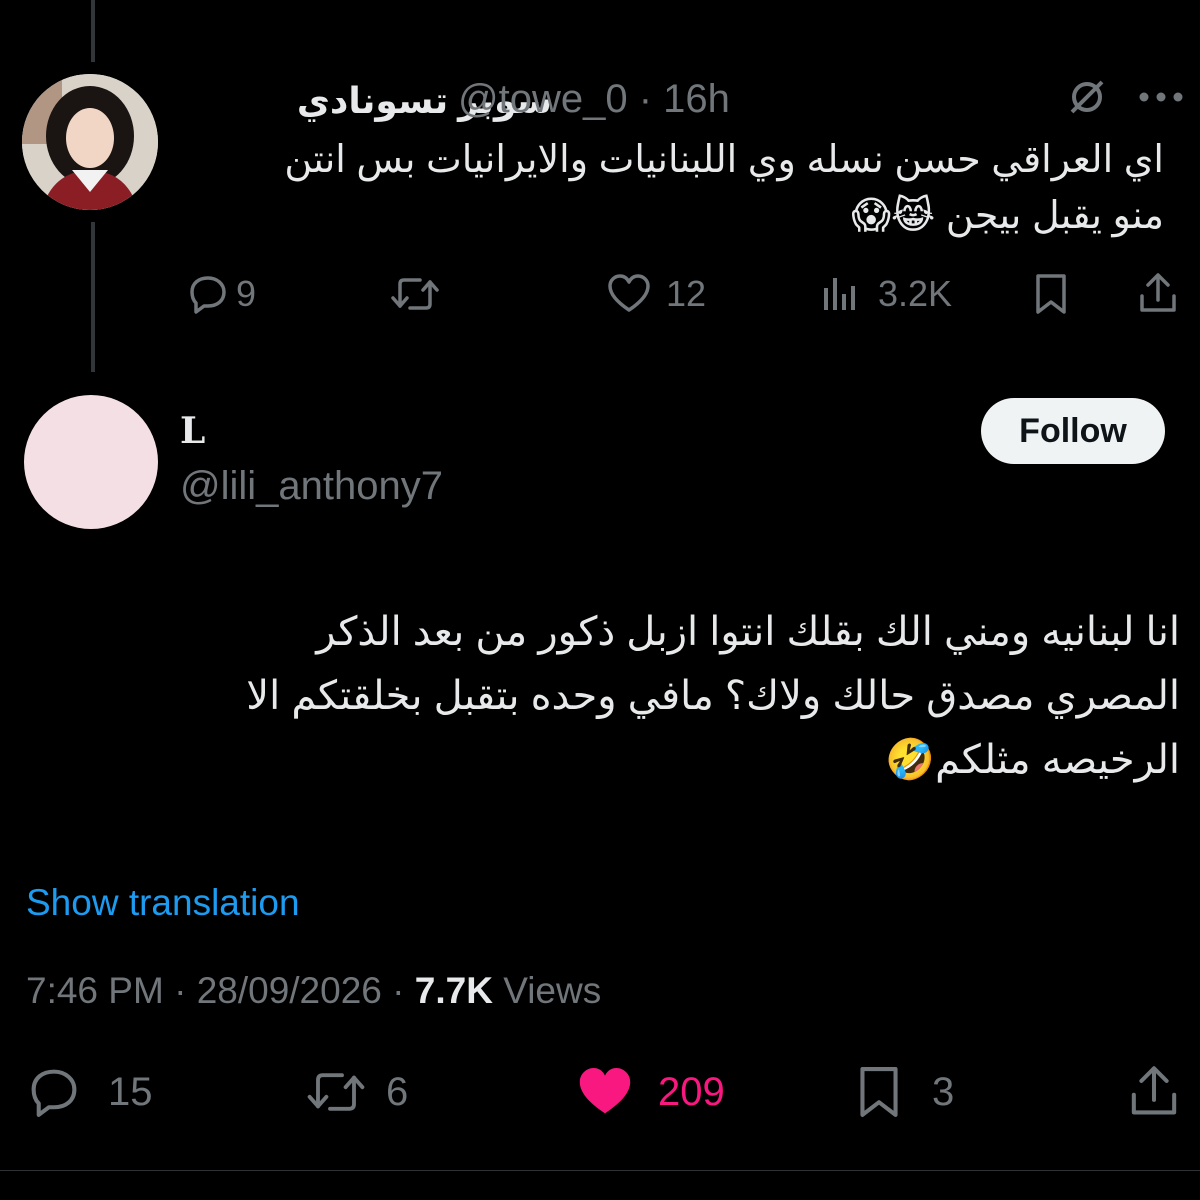  What do you see at coordinates (656, 294) in the screenshot?
I see `parent-like-stat: 12` at bounding box center [656, 294].